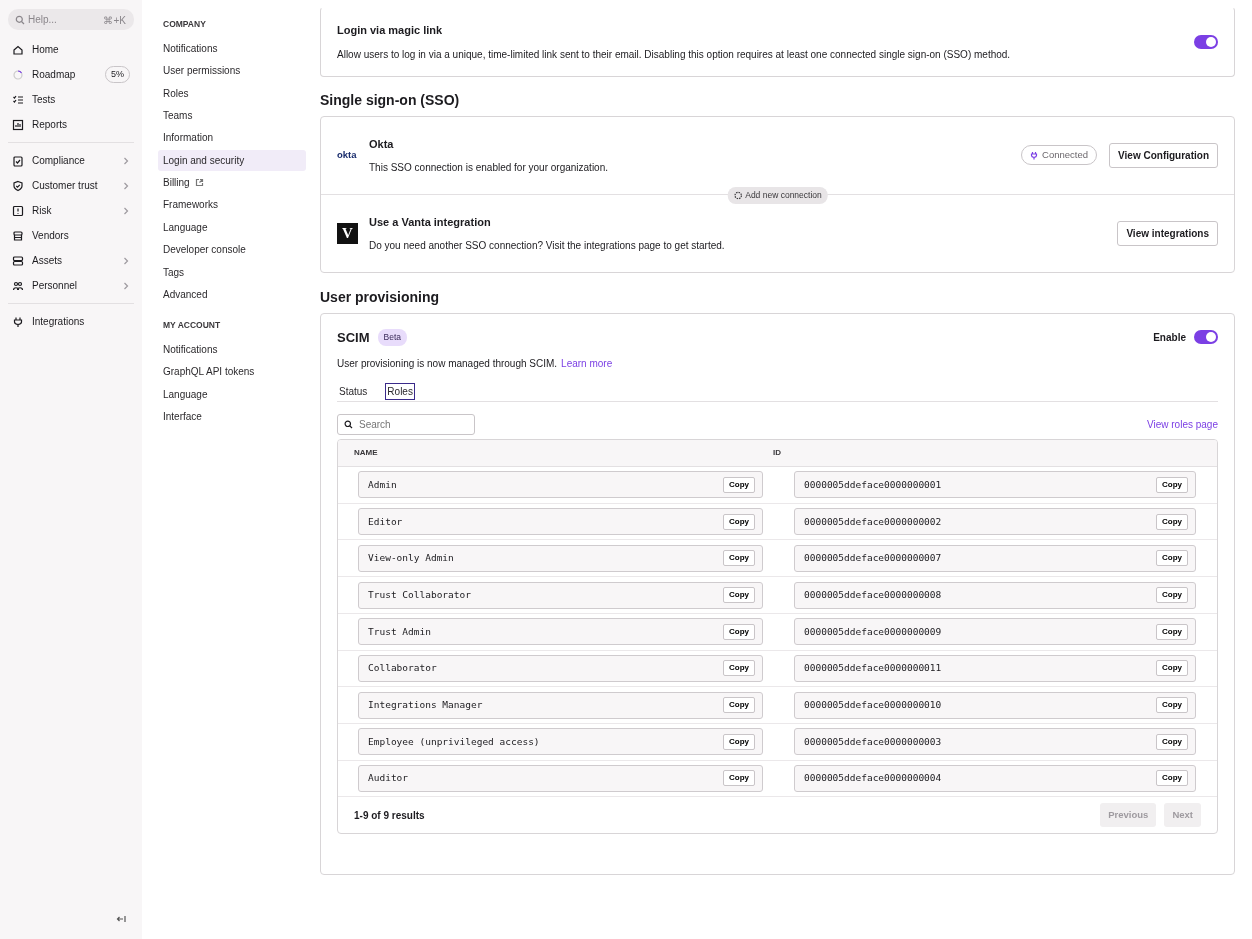  What do you see at coordinates (71, 124) in the screenshot?
I see `sidebar-item: Reports` at bounding box center [71, 124].